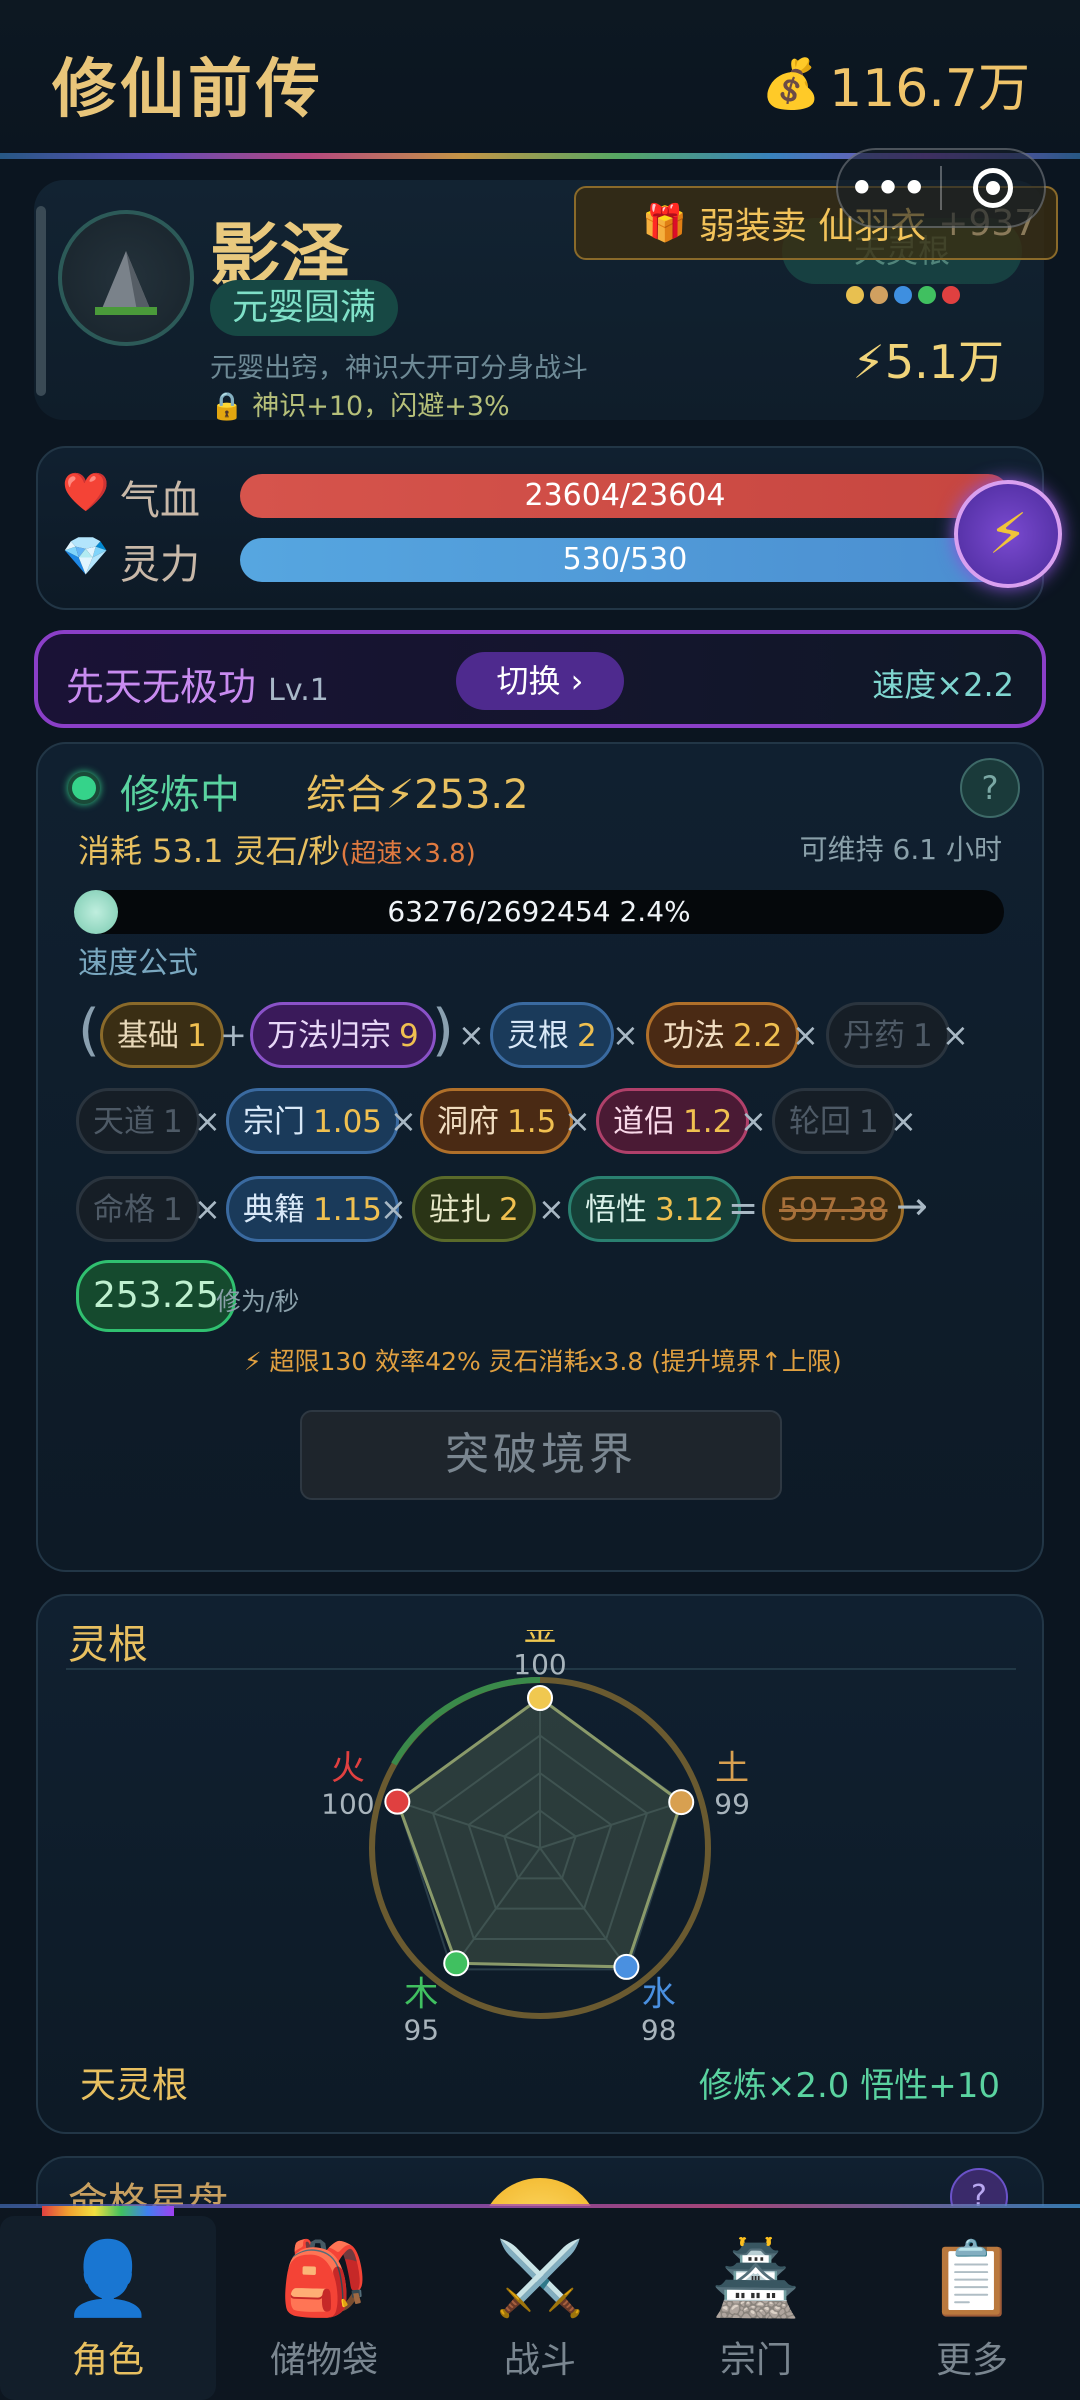  I want to click on cultivation-progress: 63276/2692454 2.4%, so click(539, 912).